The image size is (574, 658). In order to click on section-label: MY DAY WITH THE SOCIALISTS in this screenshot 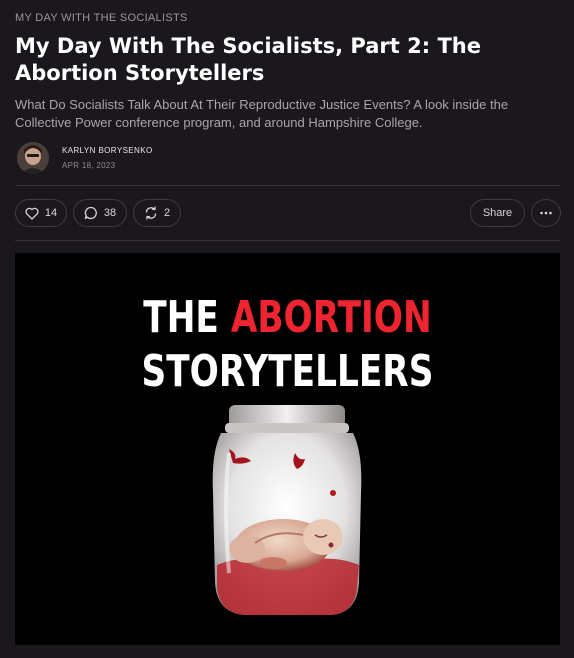, I will do `click(101, 18)`.